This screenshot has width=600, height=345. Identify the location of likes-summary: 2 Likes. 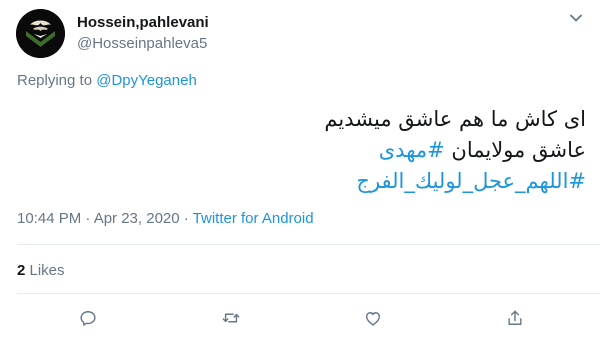
(41, 270).